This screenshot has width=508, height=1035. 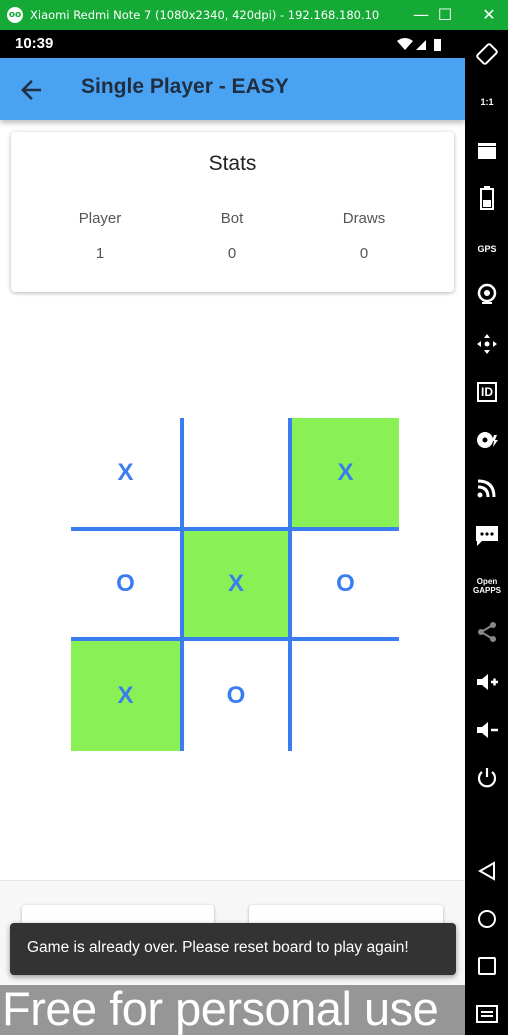 What do you see at coordinates (487, 54) in the screenshot?
I see `rotate-icon` at bounding box center [487, 54].